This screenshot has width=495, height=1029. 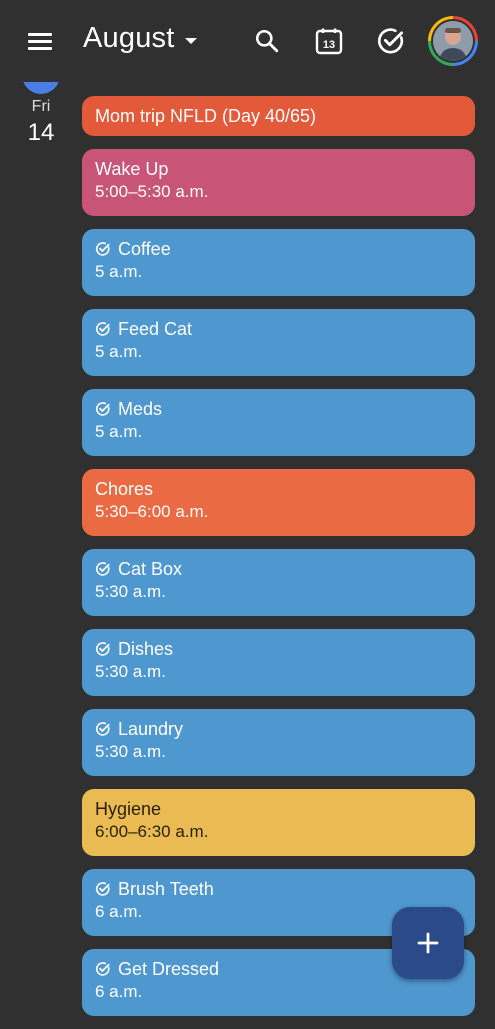 What do you see at coordinates (247, 41) in the screenshot?
I see `top-app-bar: August 13` at bounding box center [247, 41].